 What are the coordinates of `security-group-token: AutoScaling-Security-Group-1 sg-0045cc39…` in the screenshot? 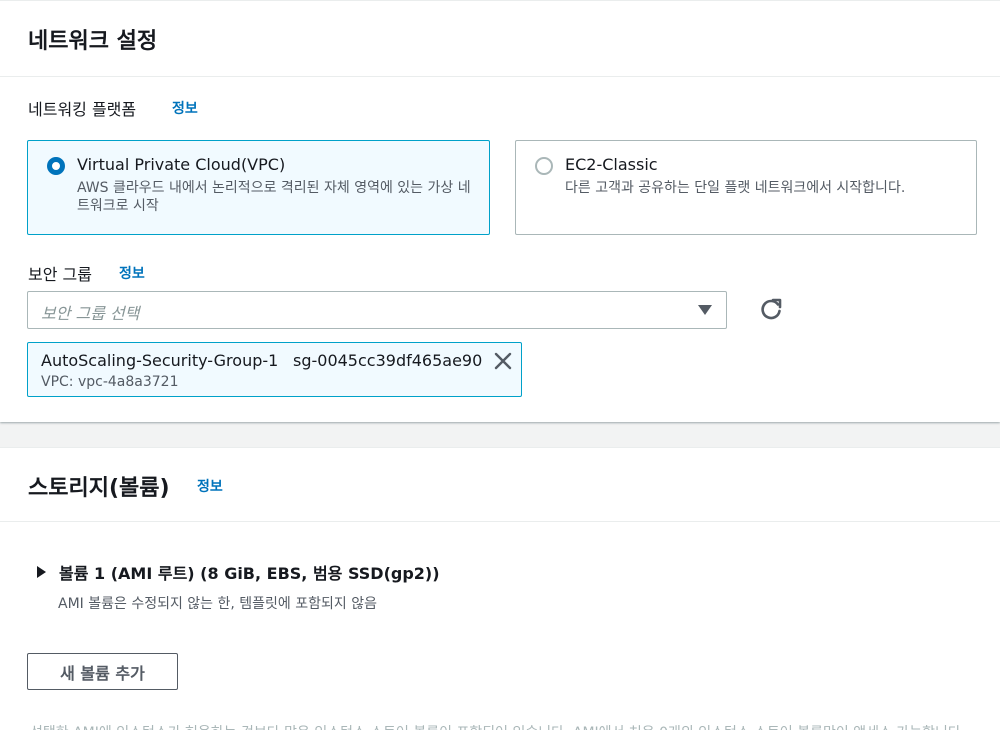 It's located at (274, 369).